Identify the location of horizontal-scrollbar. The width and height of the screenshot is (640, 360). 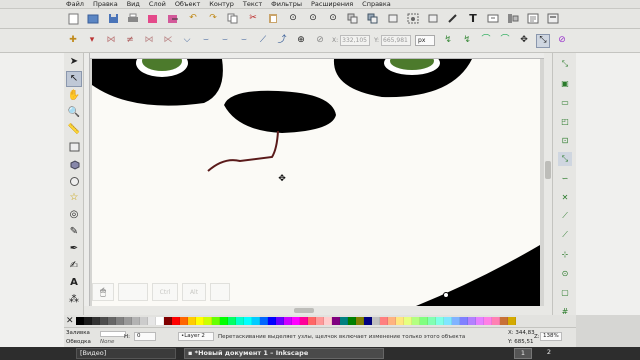
(314, 310).